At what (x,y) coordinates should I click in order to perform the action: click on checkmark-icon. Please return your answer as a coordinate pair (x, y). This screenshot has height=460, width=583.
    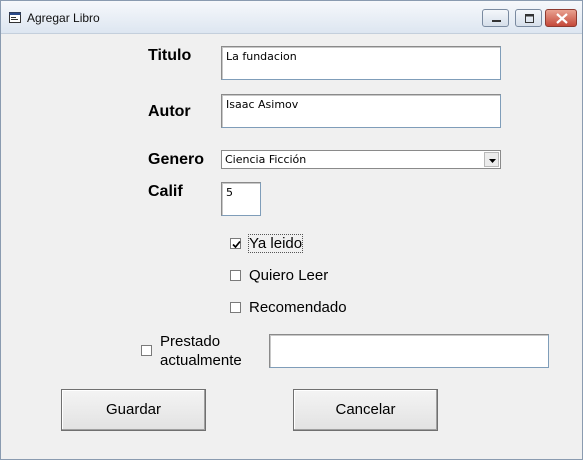
    Looking at the image, I should click on (236, 244).